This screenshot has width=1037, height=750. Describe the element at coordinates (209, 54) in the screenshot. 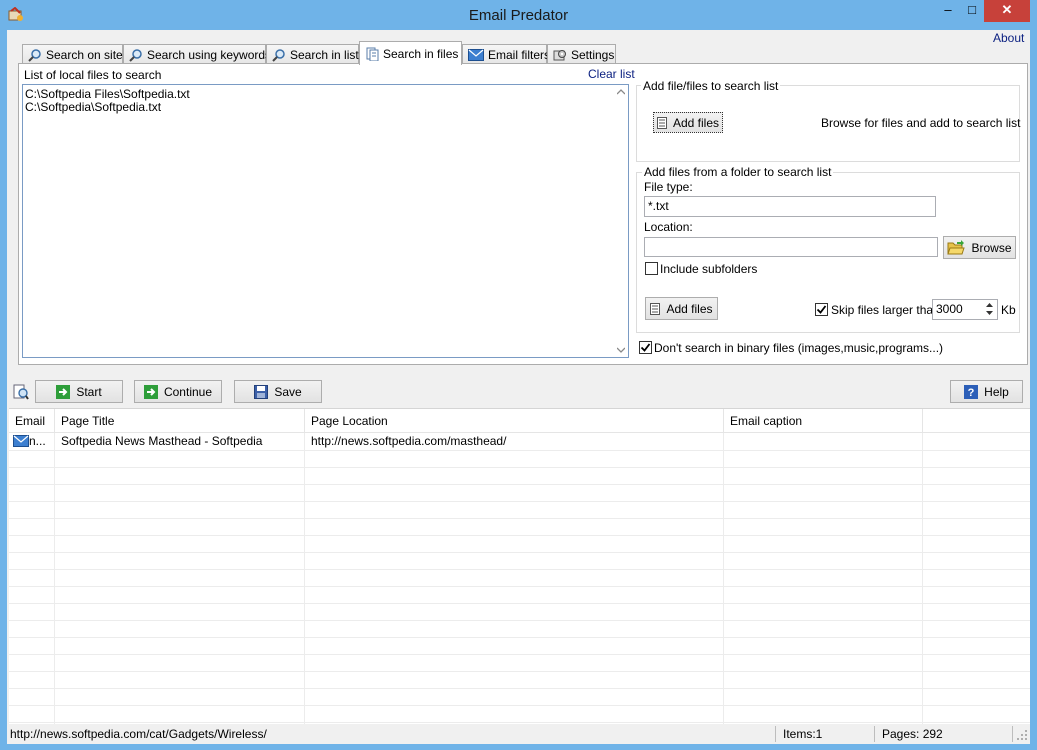

I see `tab-label: Search using keywords` at that location.